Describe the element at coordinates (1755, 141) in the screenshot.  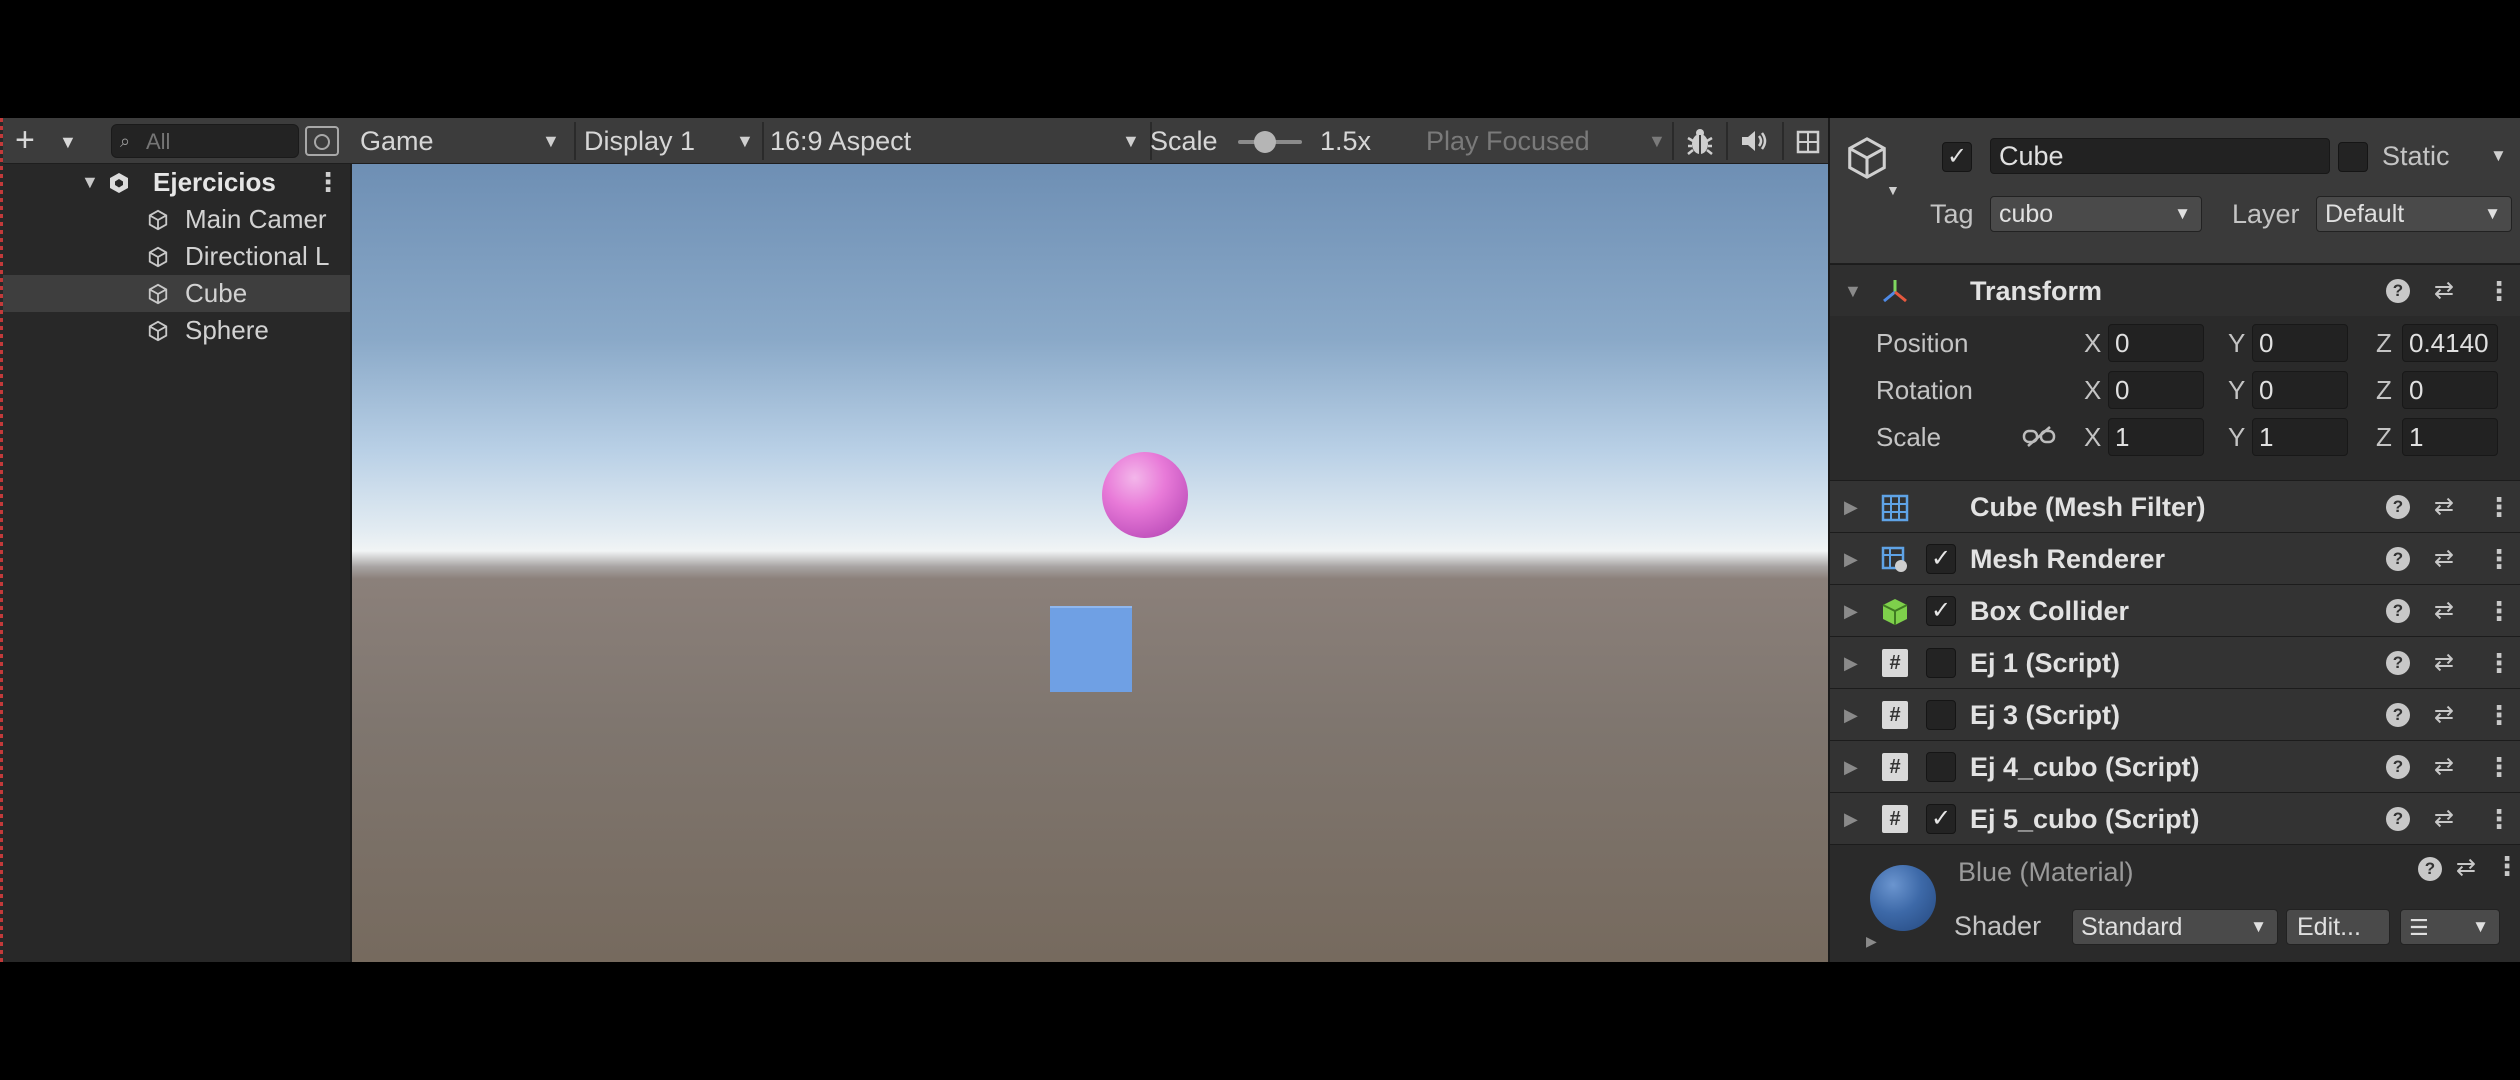
I see `audio-icon` at that location.